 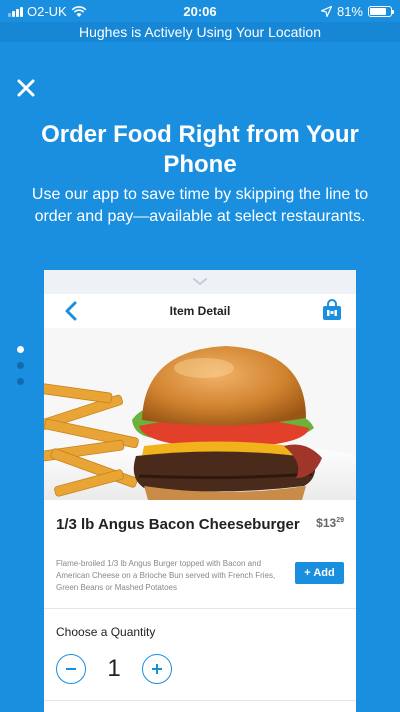 I want to click on decrease-quantity-button, so click(x=71, y=669).